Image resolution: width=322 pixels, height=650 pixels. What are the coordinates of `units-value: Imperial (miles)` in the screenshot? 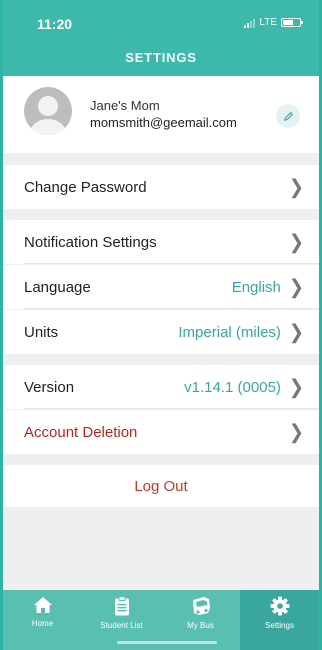 It's located at (229, 332).